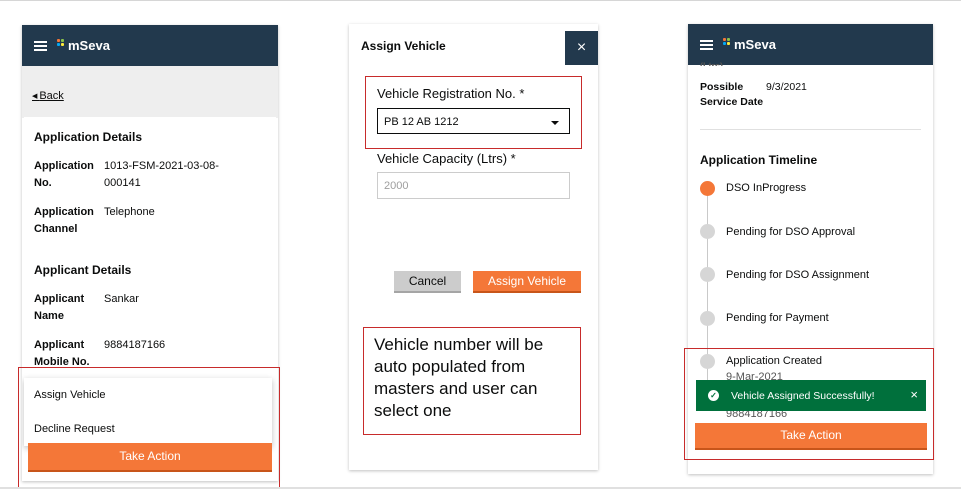 The image size is (961, 490). What do you see at coordinates (798, 275) in the screenshot?
I see `timeline-item-label: Pending for DSO Assignment` at bounding box center [798, 275].